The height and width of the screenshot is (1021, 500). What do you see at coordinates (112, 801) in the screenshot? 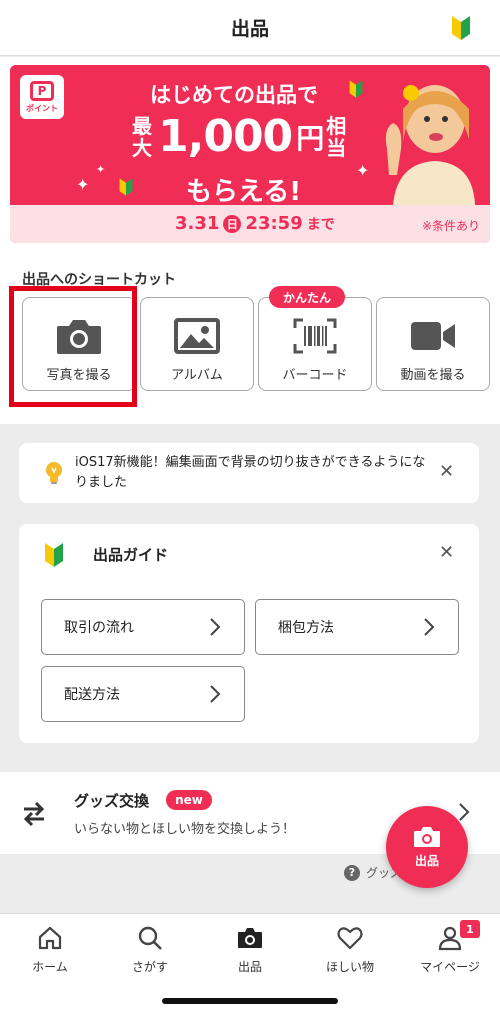
I see `goods-exchange-title: グッズ交換` at bounding box center [112, 801].